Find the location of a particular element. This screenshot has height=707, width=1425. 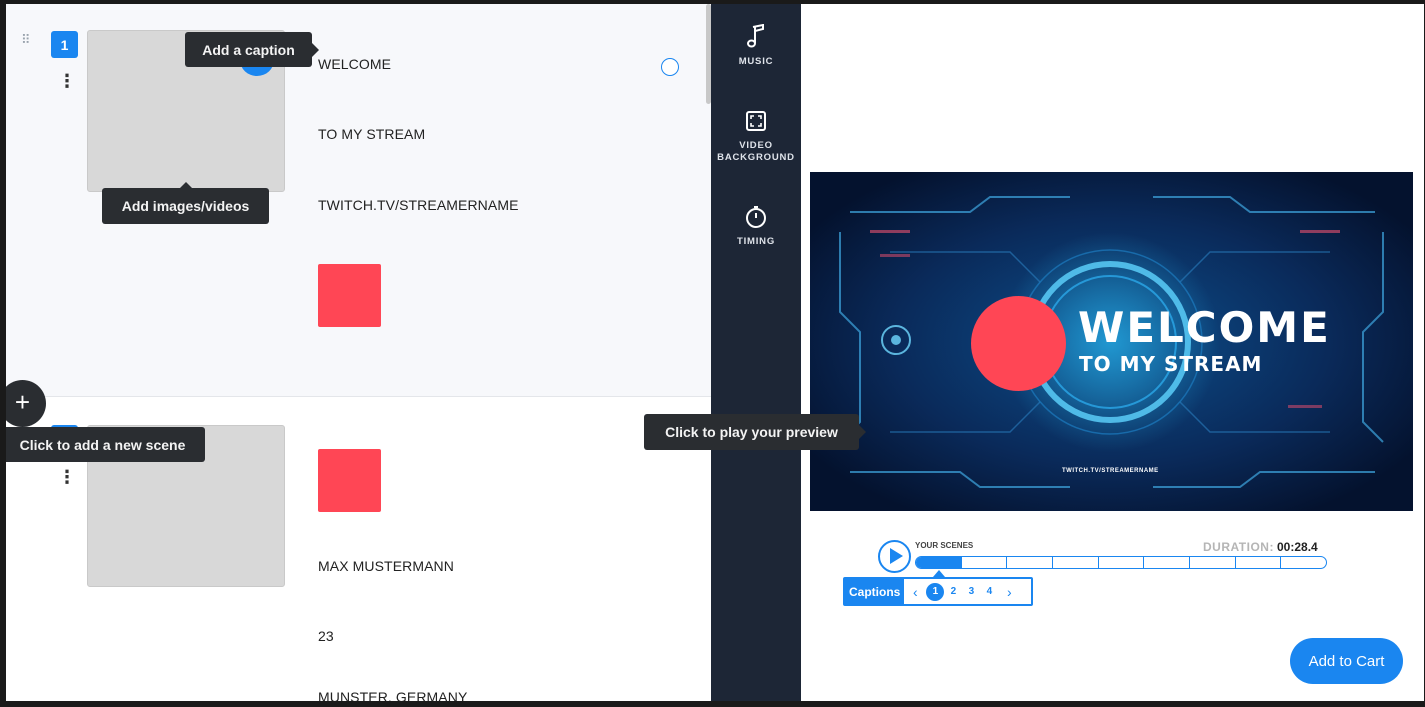

timeline-pointer is located at coordinates (939, 573).